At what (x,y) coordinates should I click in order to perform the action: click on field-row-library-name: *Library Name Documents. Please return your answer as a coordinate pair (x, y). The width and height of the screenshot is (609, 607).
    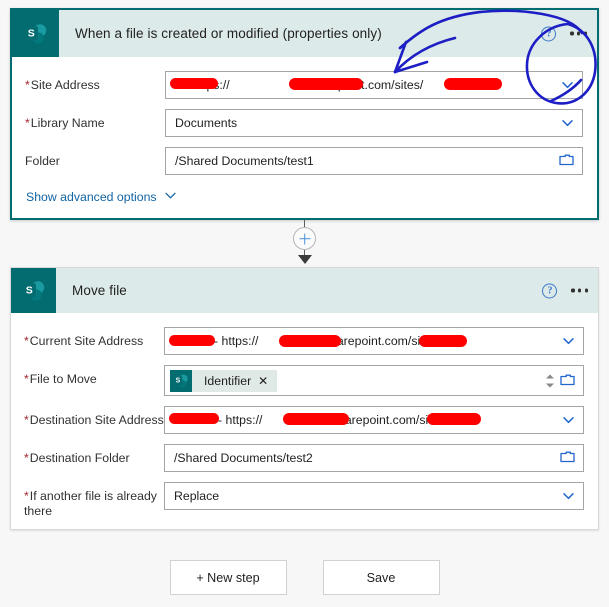
    Looking at the image, I should click on (304, 123).